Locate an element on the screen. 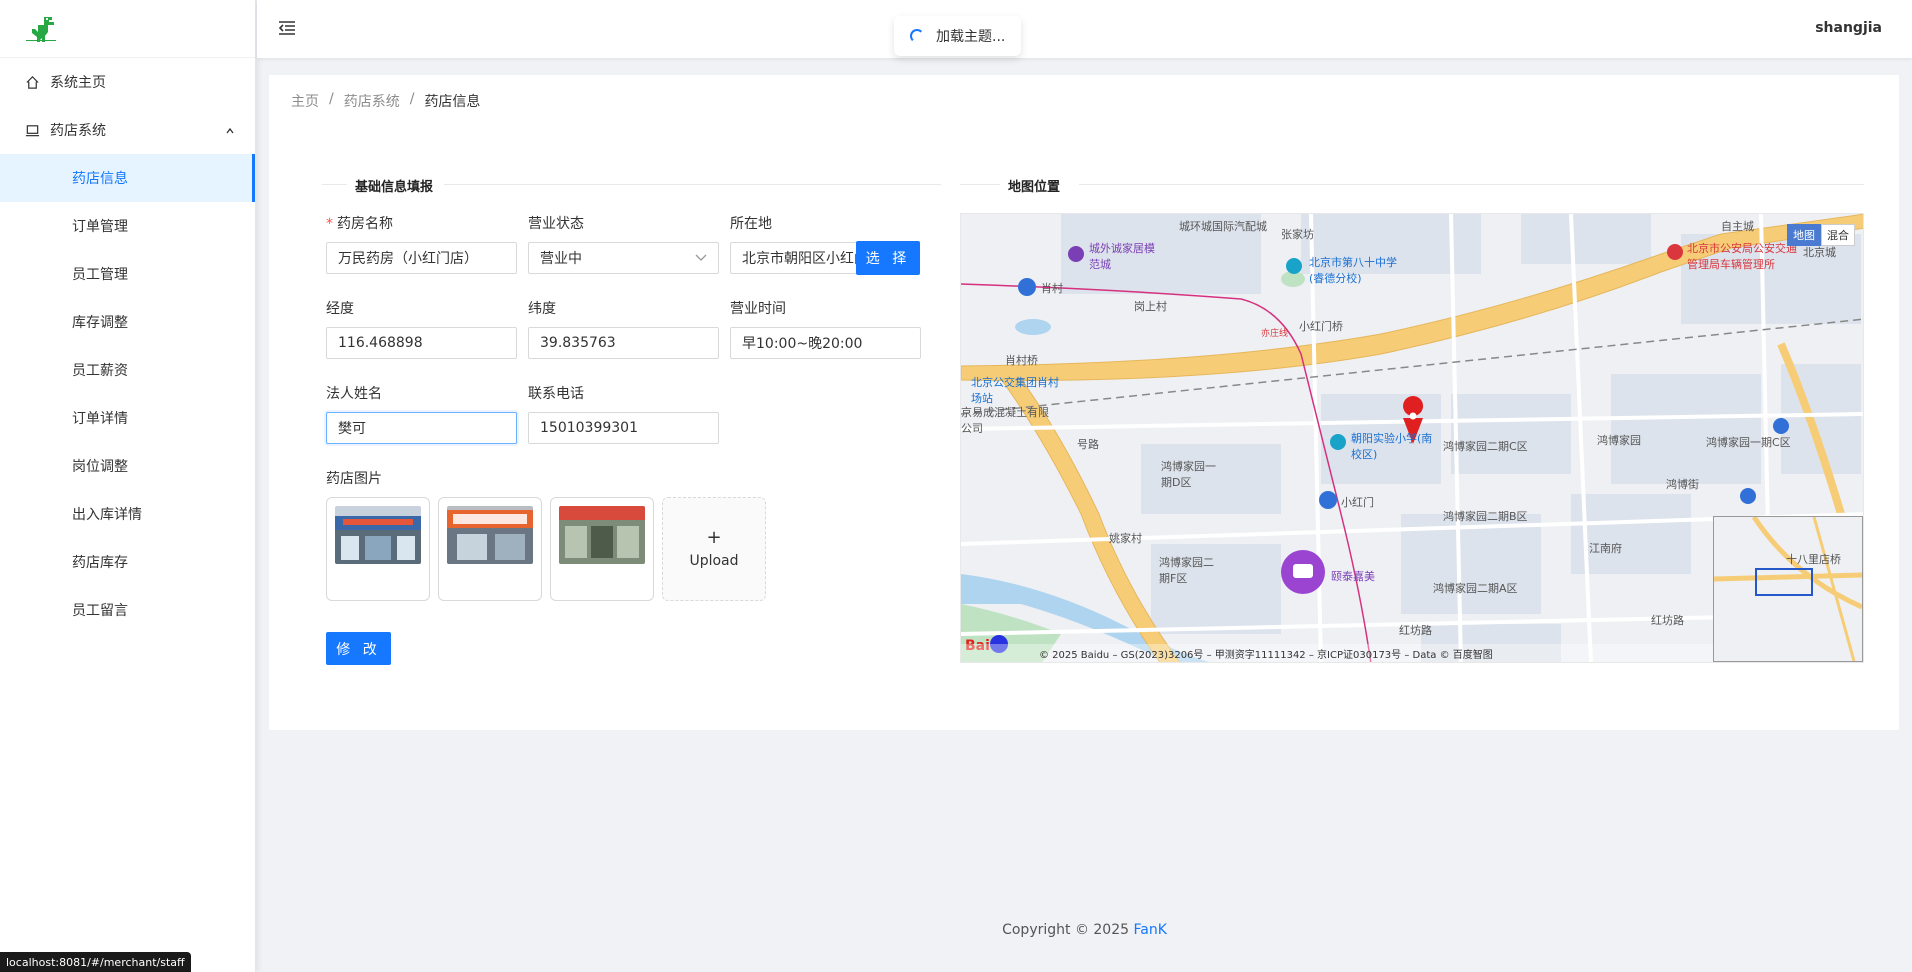 Image resolution: width=1912 pixels, height=972 pixels. map-label: 肖村桥 is located at coordinates (1021, 360).